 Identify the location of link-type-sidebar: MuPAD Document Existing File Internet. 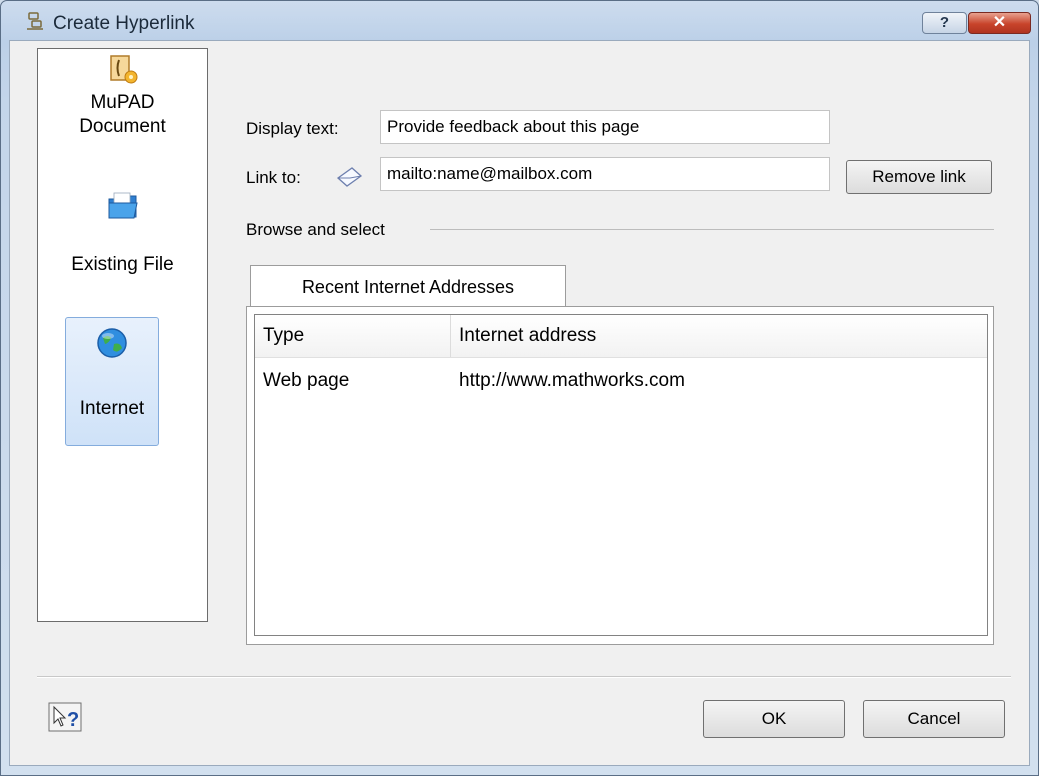
(122, 335).